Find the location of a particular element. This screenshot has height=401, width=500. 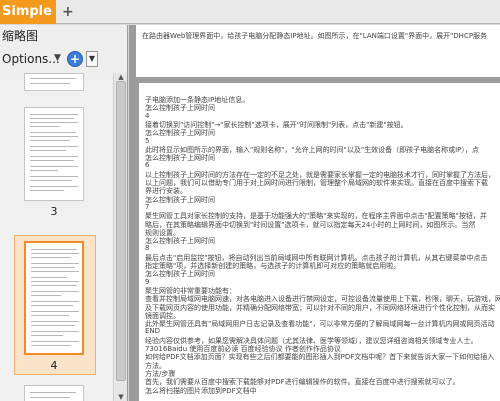

page-text-line: 5 is located at coordinates (147, 140).